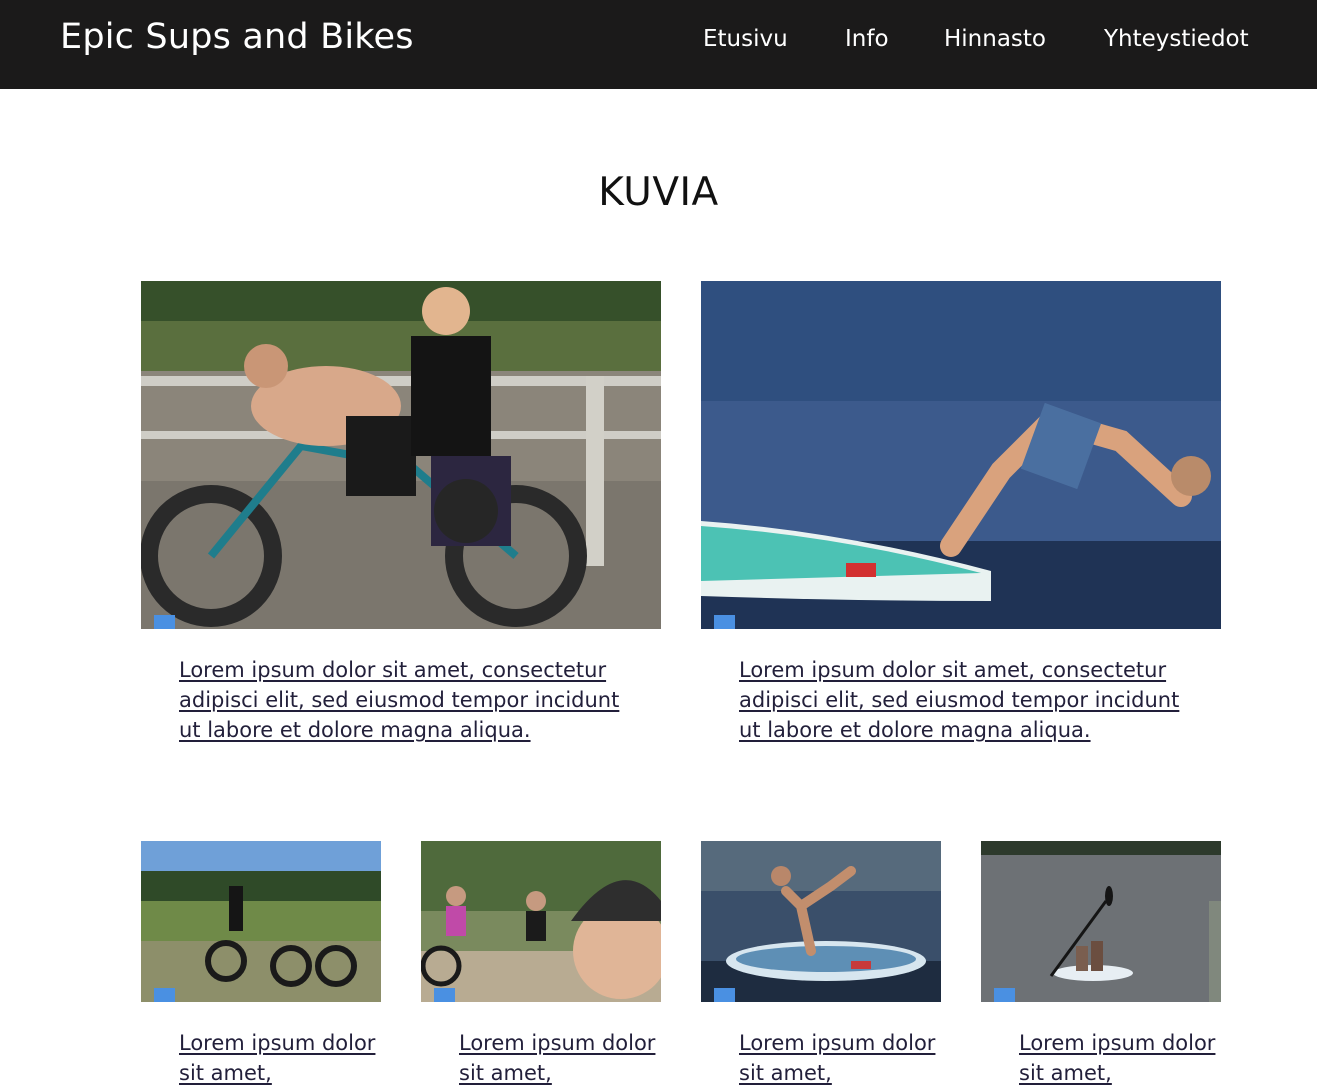 The width and height of the screenshot is (1317, 1091). Describe the element at coordinates (279, 1058) in the screenshot. I see `caption-link-small-1: Lorem ipsum dolor sit amet,` at that location.